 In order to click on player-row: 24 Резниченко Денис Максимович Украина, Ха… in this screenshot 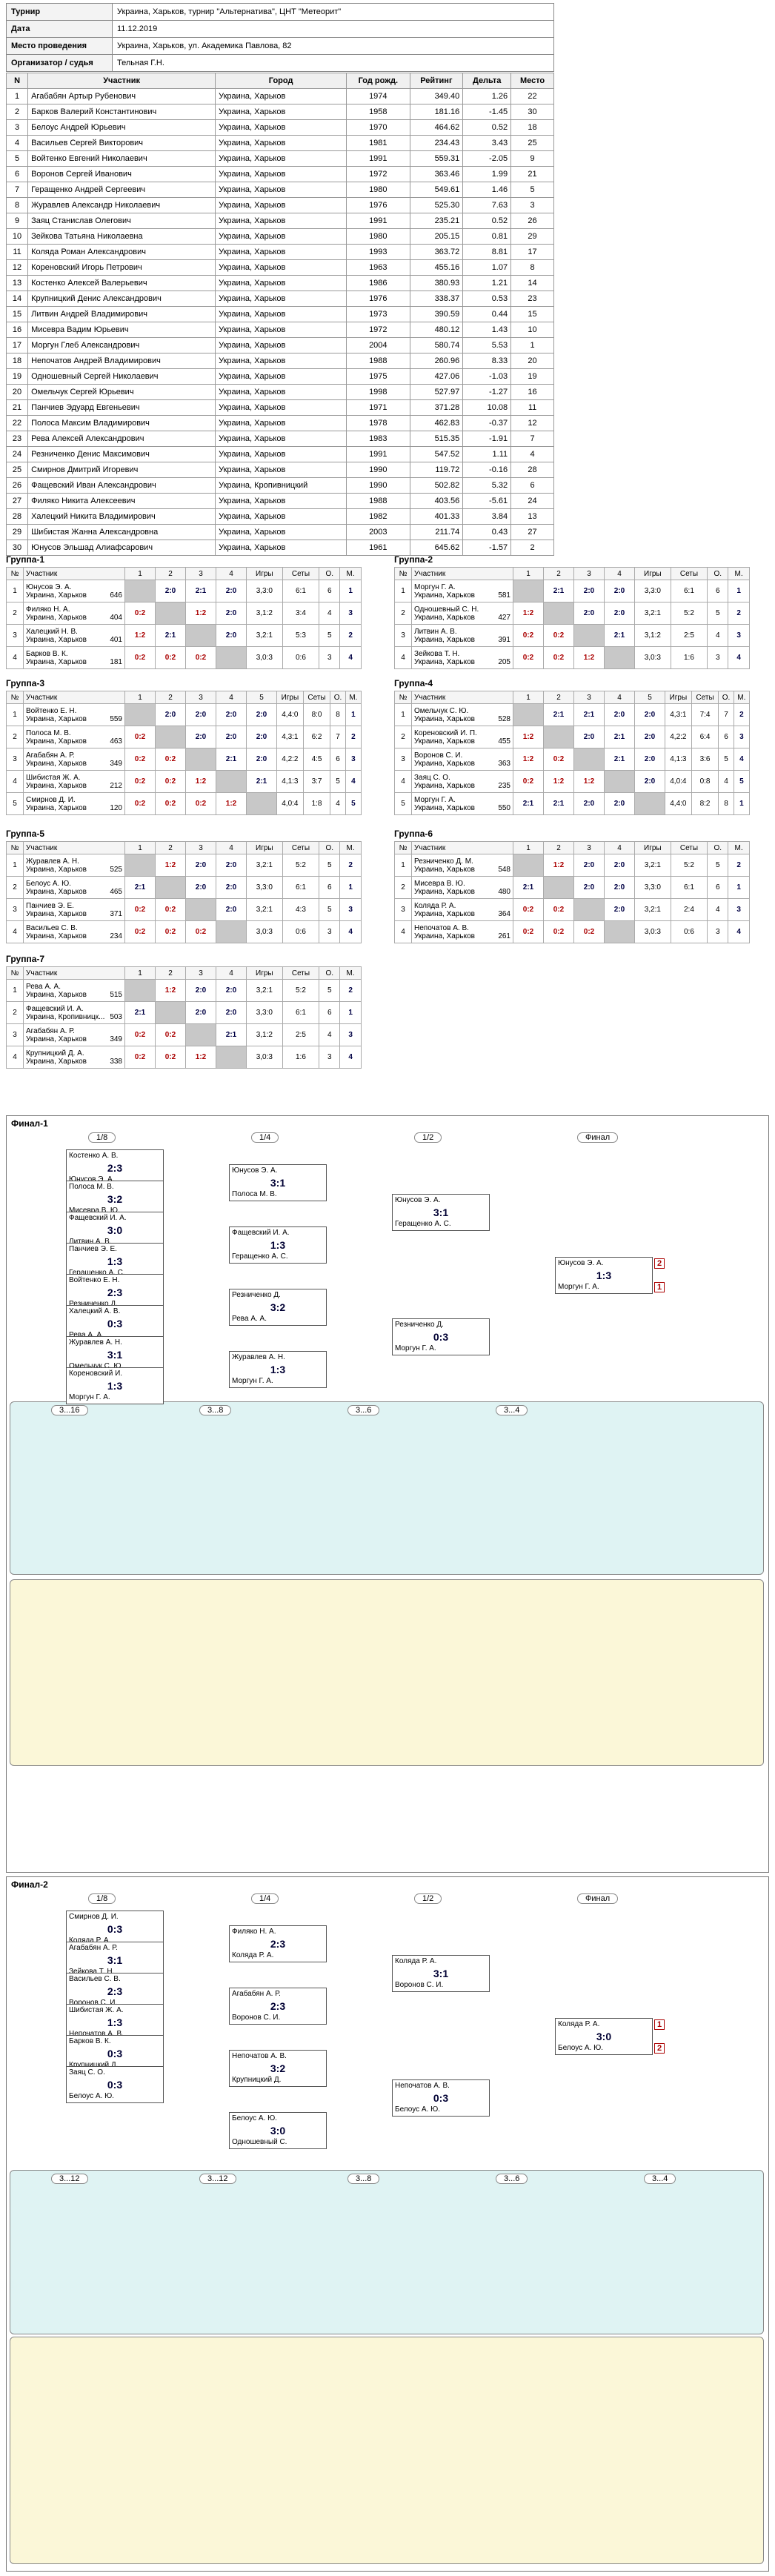, I will do `click(279, 454)`.